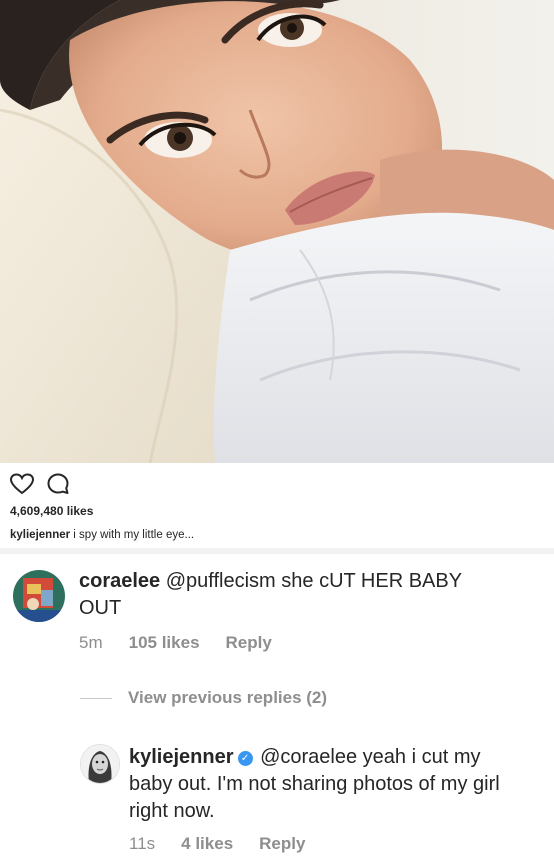  Describe the element at coordinates (370, 757) in the screenshot. I see `reply-body-line1: @coraelee yeah i cut my` at that location.